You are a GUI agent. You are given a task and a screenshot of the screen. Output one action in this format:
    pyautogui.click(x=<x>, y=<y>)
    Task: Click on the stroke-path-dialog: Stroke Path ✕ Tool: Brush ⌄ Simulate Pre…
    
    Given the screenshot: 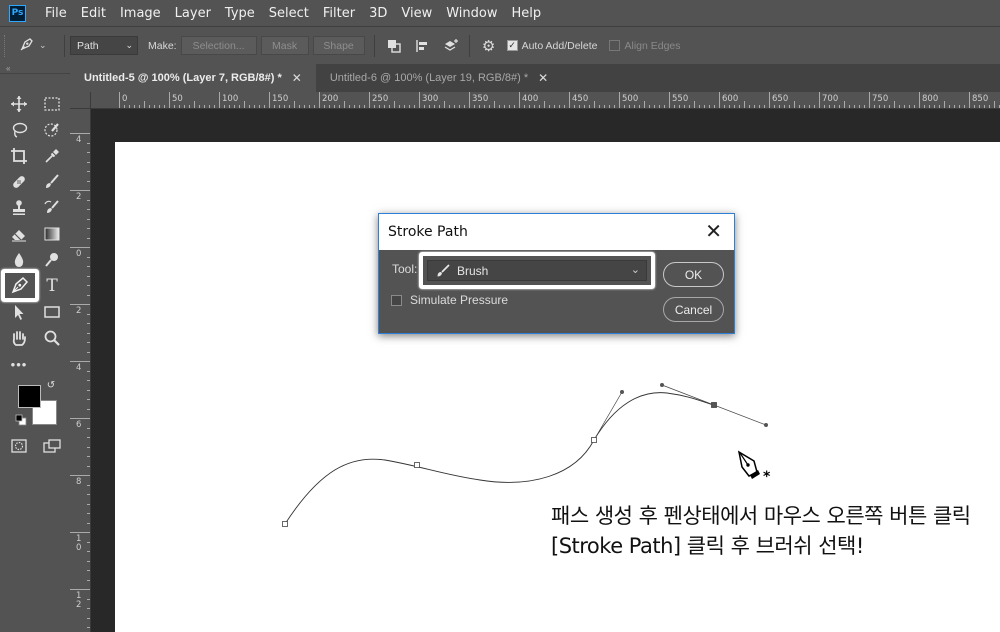 What is the action you would take?
    pyautogui.click(x=556, y=273)
    